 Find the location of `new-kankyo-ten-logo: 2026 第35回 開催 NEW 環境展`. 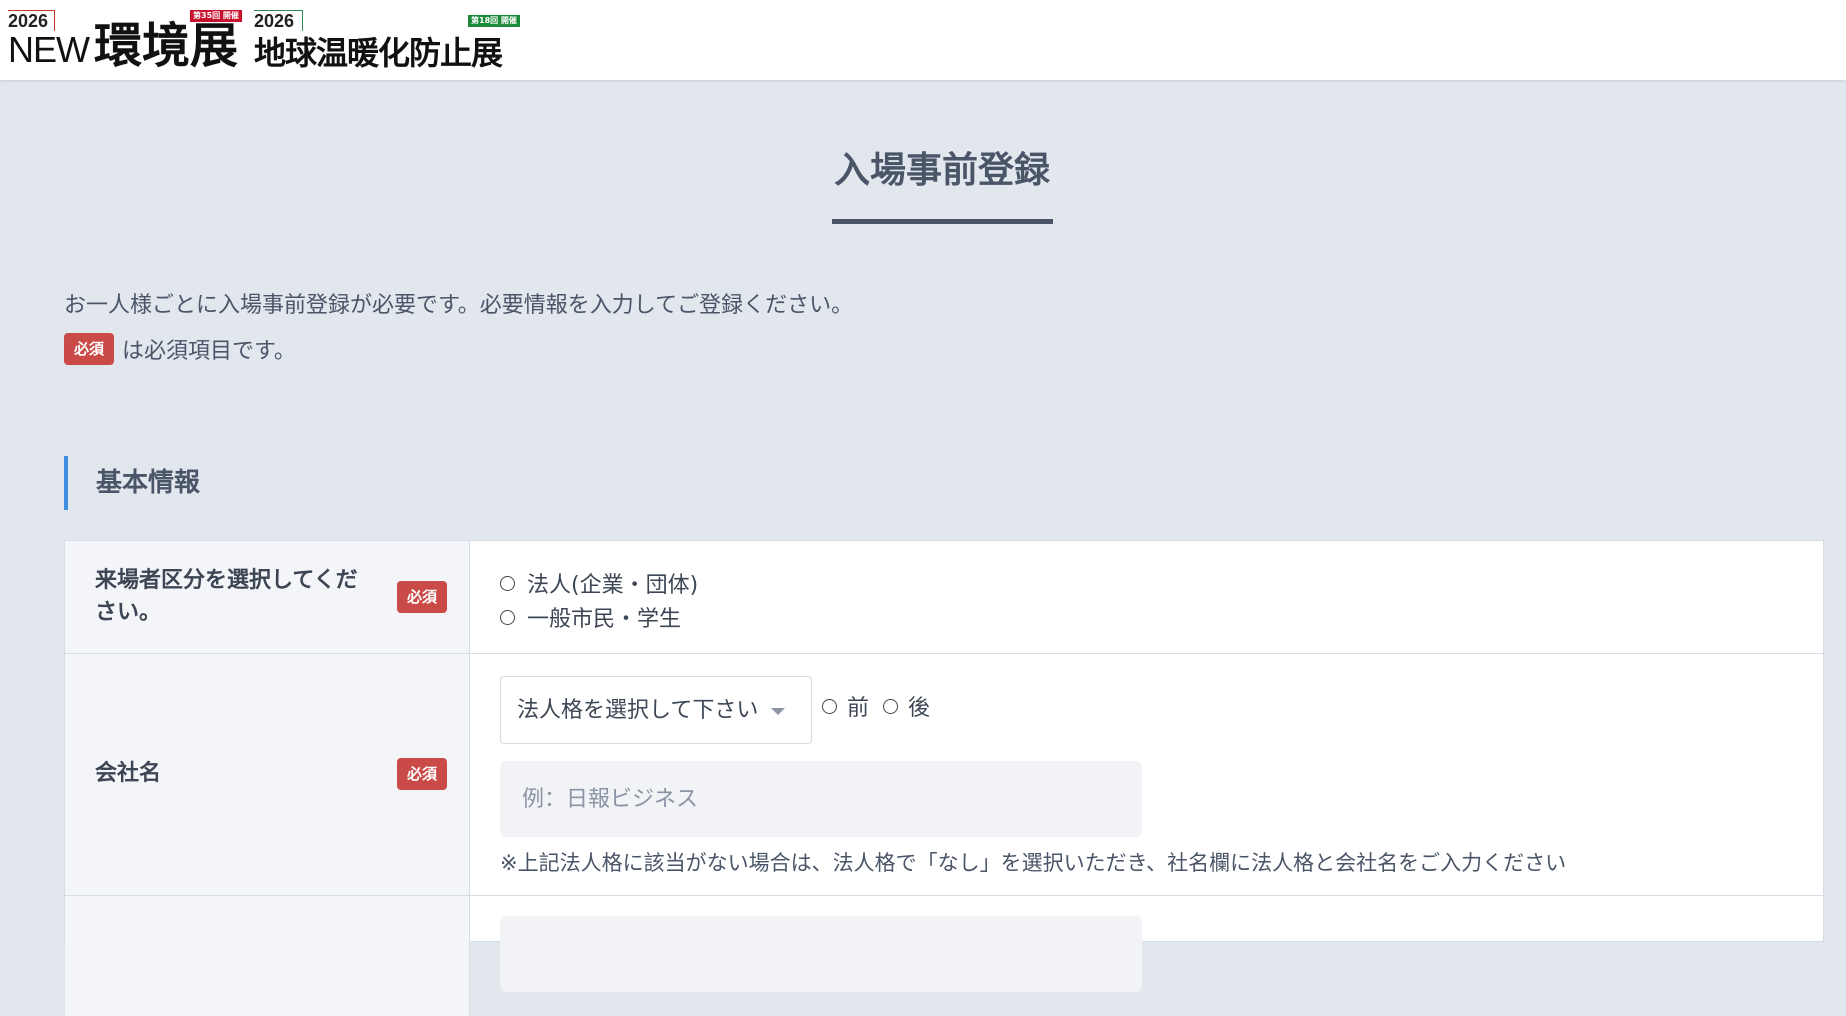

new-kankyo-ten-logo: 2026 第35回 開催 NEW 環境展 is located at coordinates (125, 41).